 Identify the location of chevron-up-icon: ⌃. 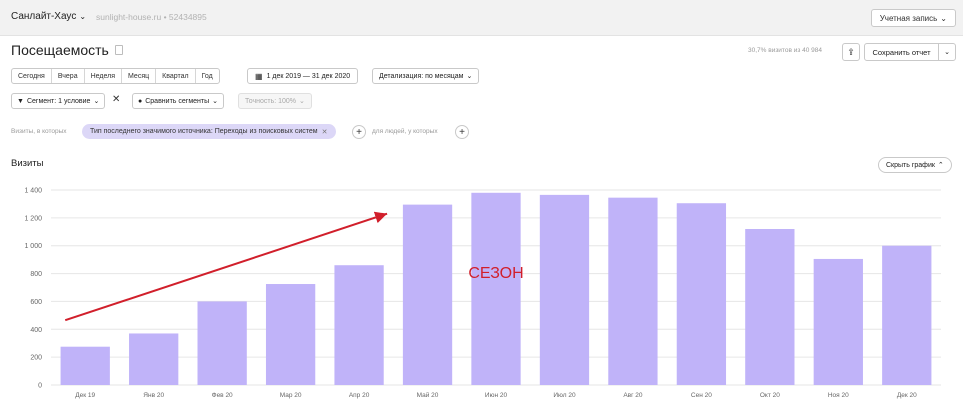
(940, 165).